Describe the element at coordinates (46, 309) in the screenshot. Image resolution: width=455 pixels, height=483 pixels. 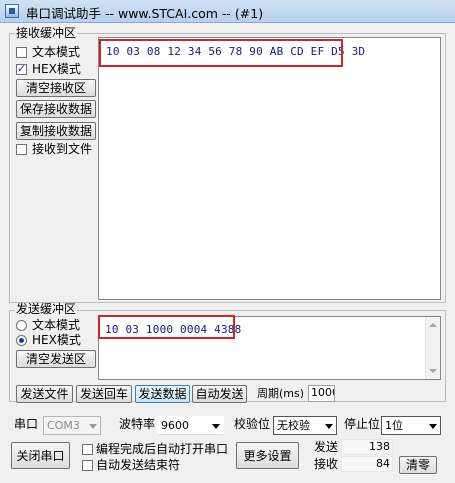
I see `send-group-label: 发送缓冲区` at that location.